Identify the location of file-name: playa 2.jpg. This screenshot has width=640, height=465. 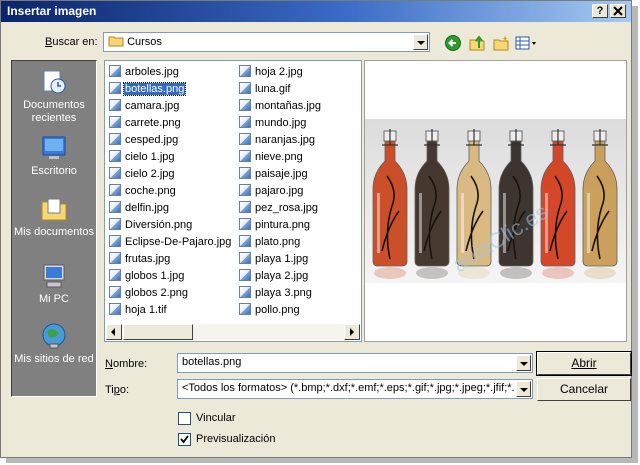
(282, 276).